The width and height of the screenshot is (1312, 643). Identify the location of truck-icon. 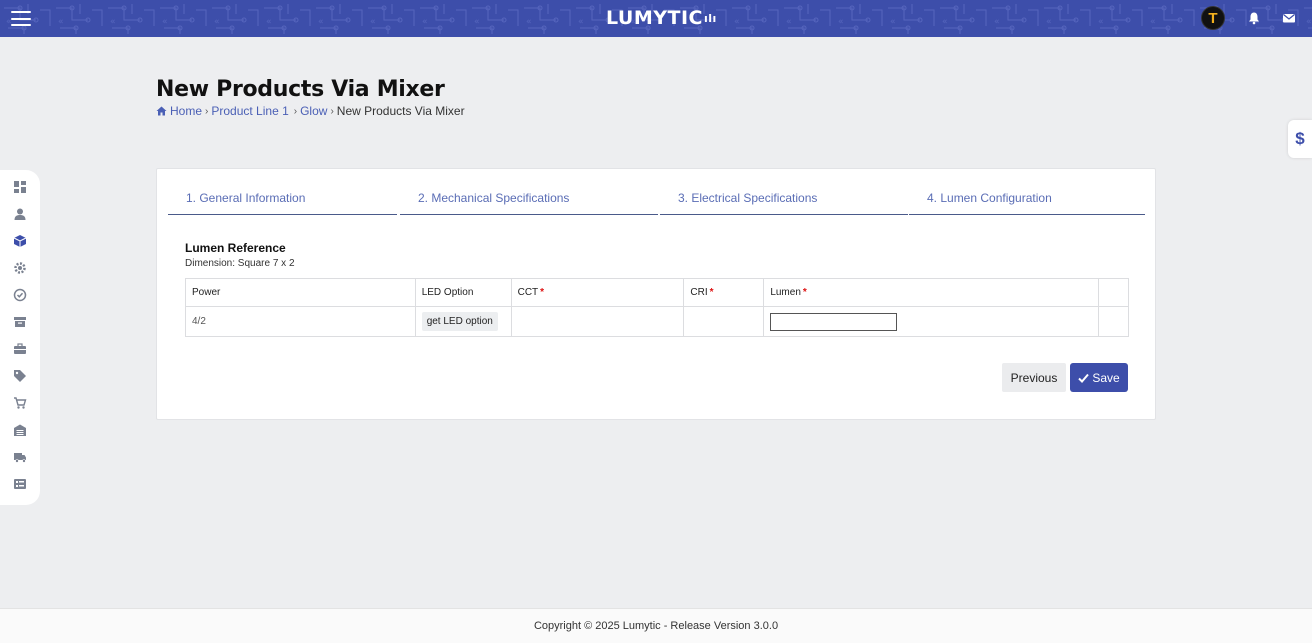
(20, 457).